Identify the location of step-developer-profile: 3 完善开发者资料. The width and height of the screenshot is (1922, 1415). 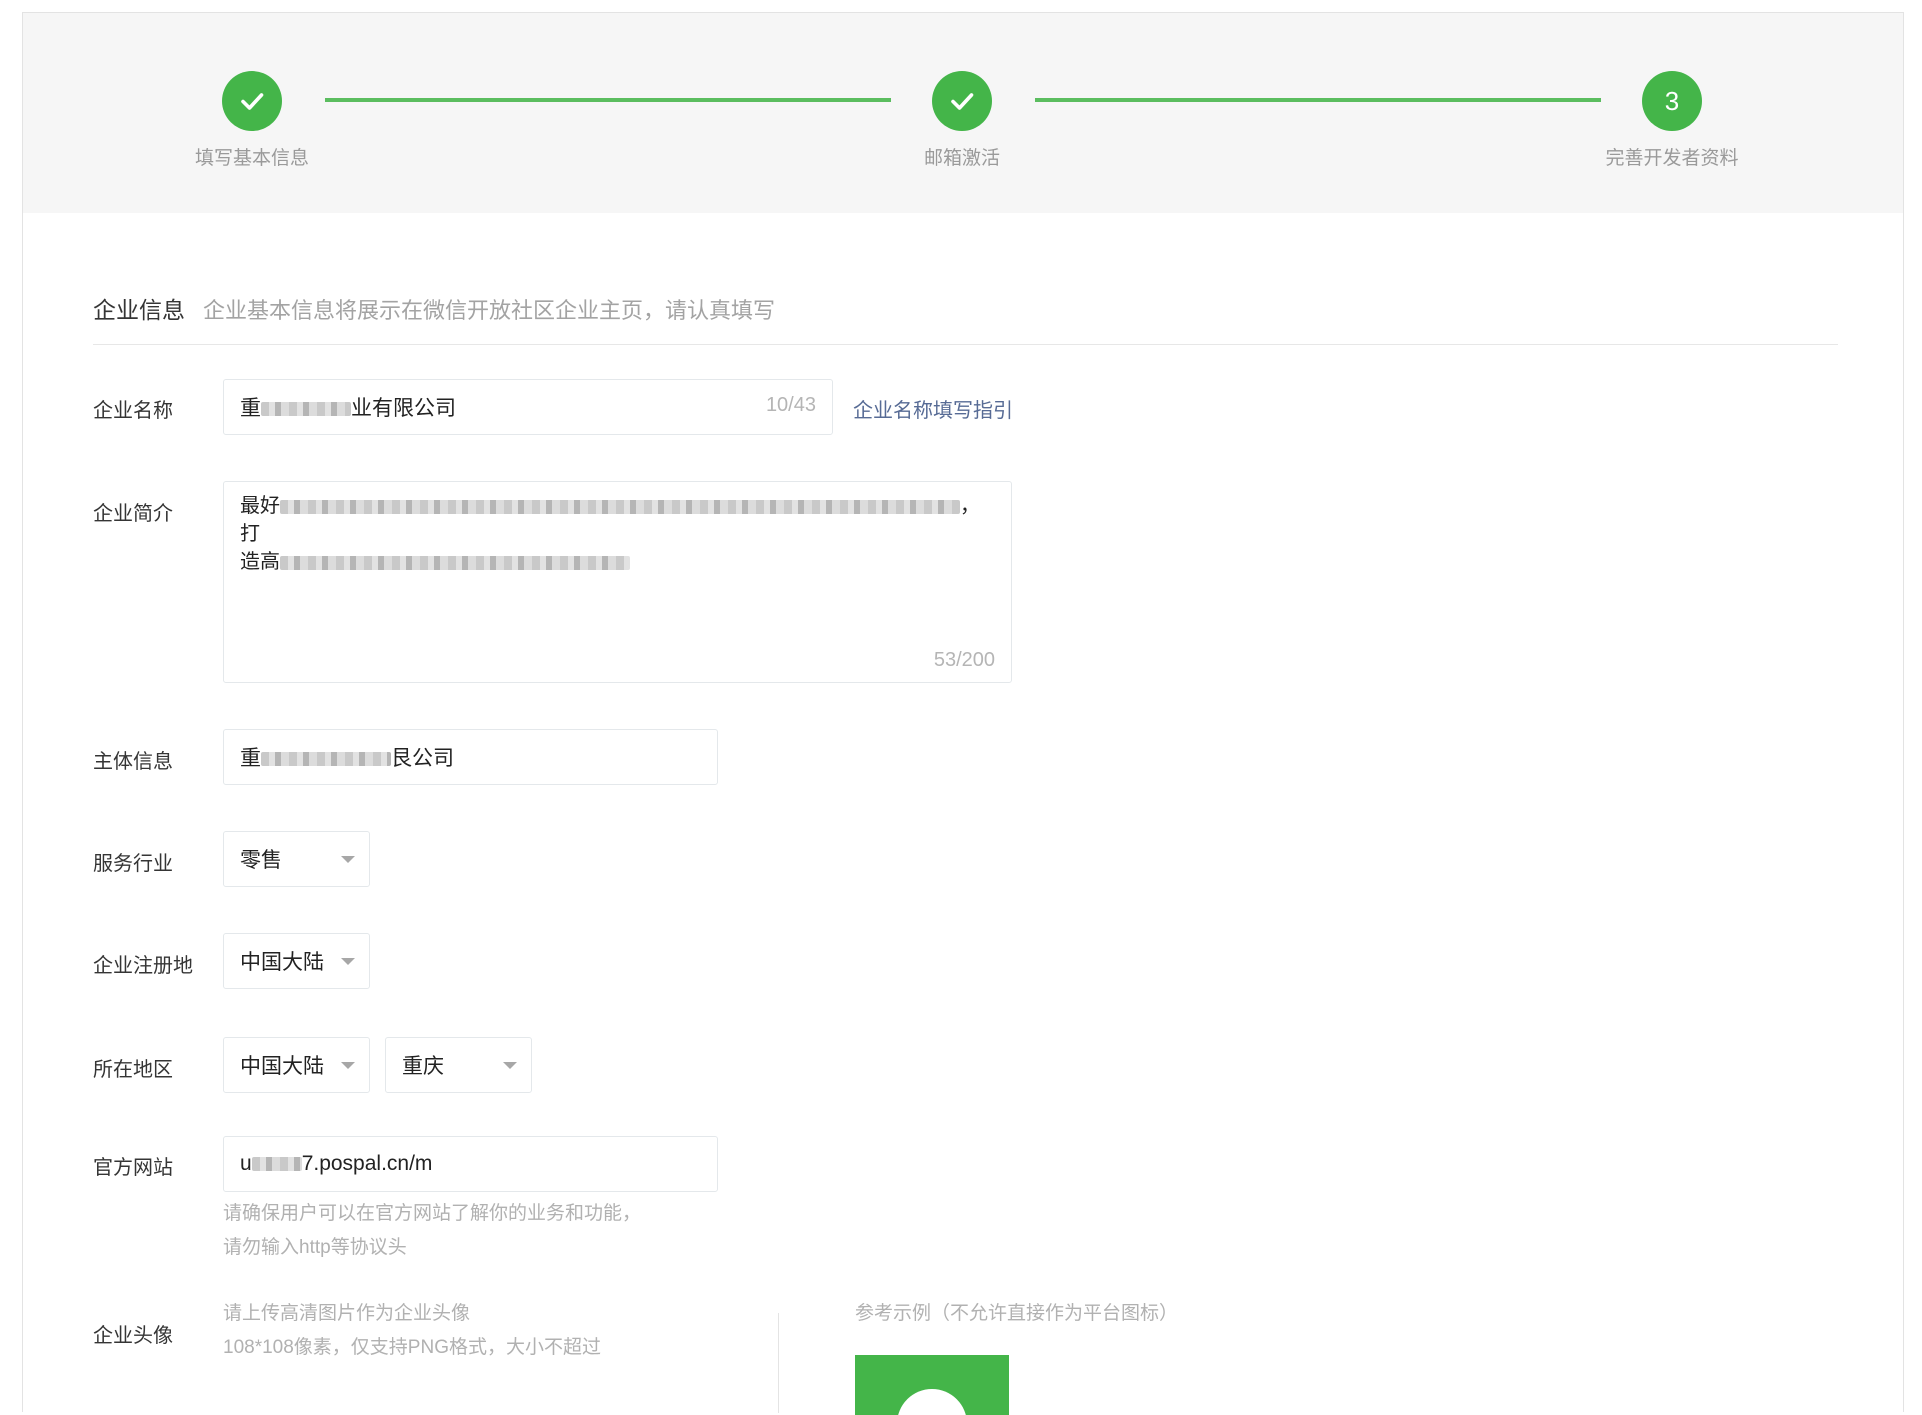
(1672, 120).